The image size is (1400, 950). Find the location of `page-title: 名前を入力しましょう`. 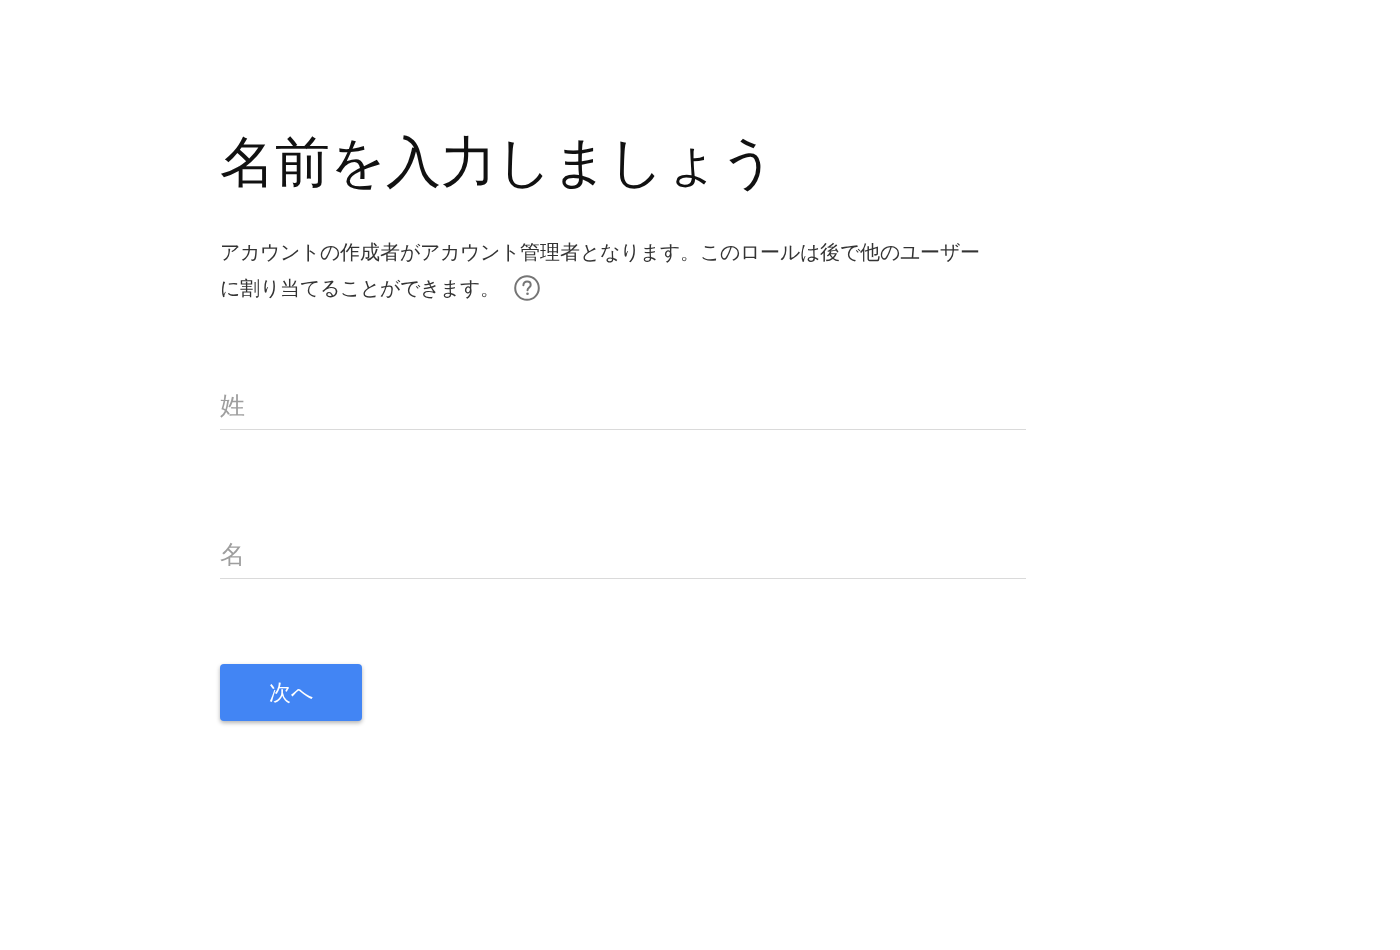

page-title: 名前を入力しましょう is located at coordinates (498, 162).